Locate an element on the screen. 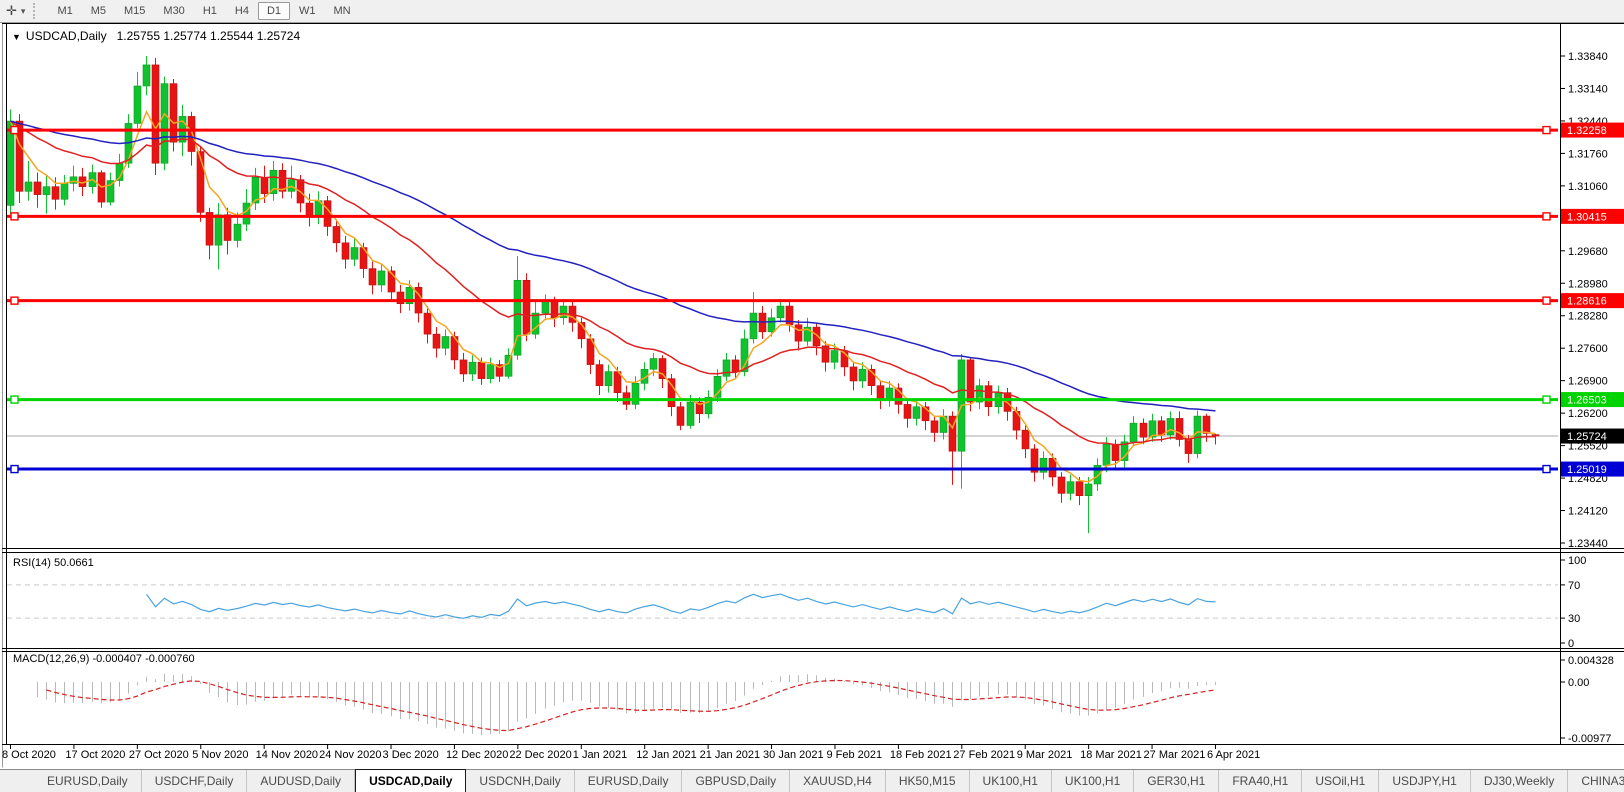 The image size is (1624, 792). date-tick-label: 18 Feb 2021 is located at coordinates (921, 755).